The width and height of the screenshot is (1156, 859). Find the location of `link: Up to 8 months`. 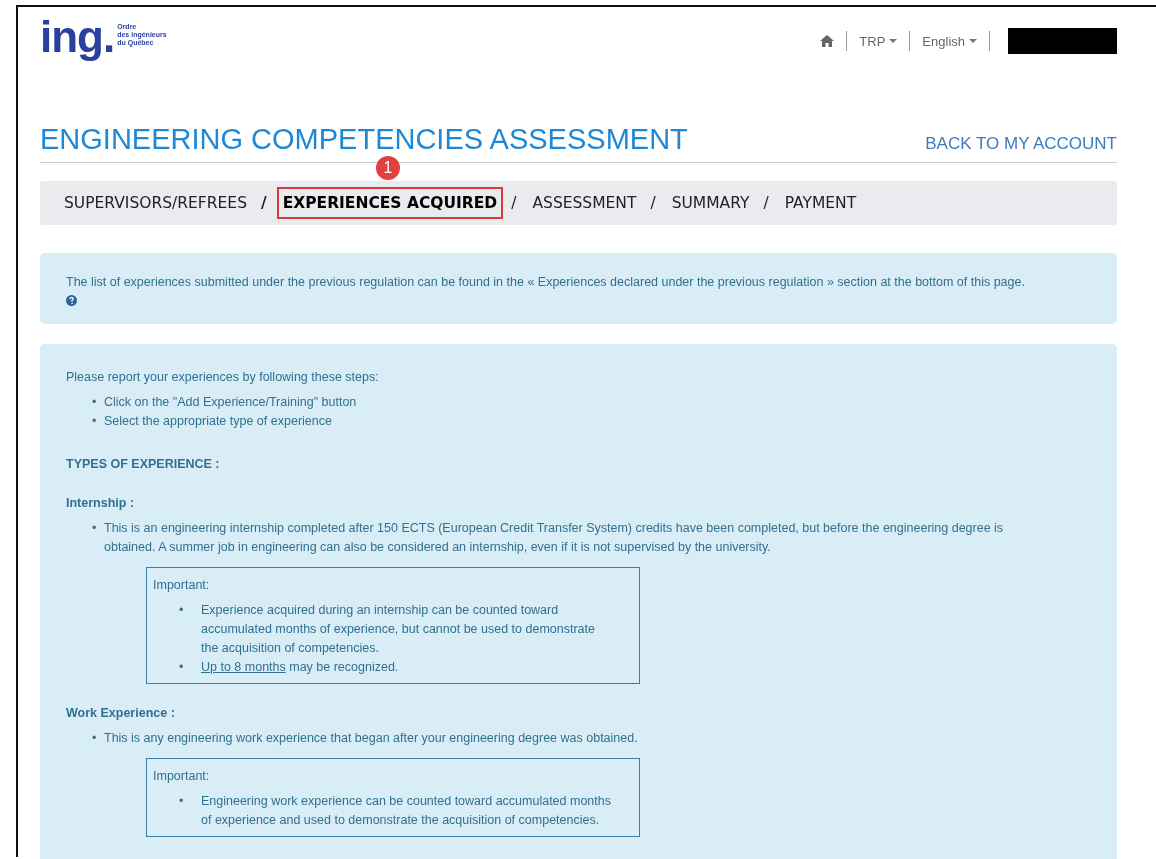

link: Up to 8 months is located at coordinates (243, 667).